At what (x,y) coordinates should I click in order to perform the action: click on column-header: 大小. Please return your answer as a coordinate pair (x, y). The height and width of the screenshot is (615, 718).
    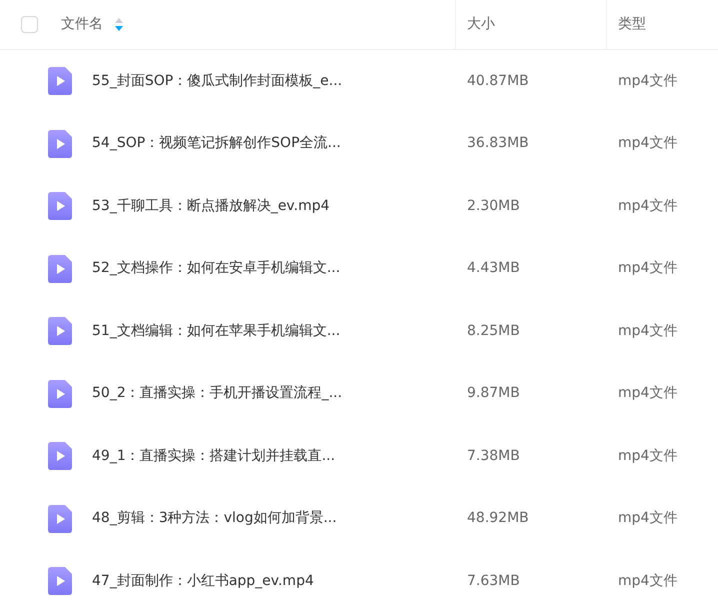
    Looking at the image, I should click on (481, 24).